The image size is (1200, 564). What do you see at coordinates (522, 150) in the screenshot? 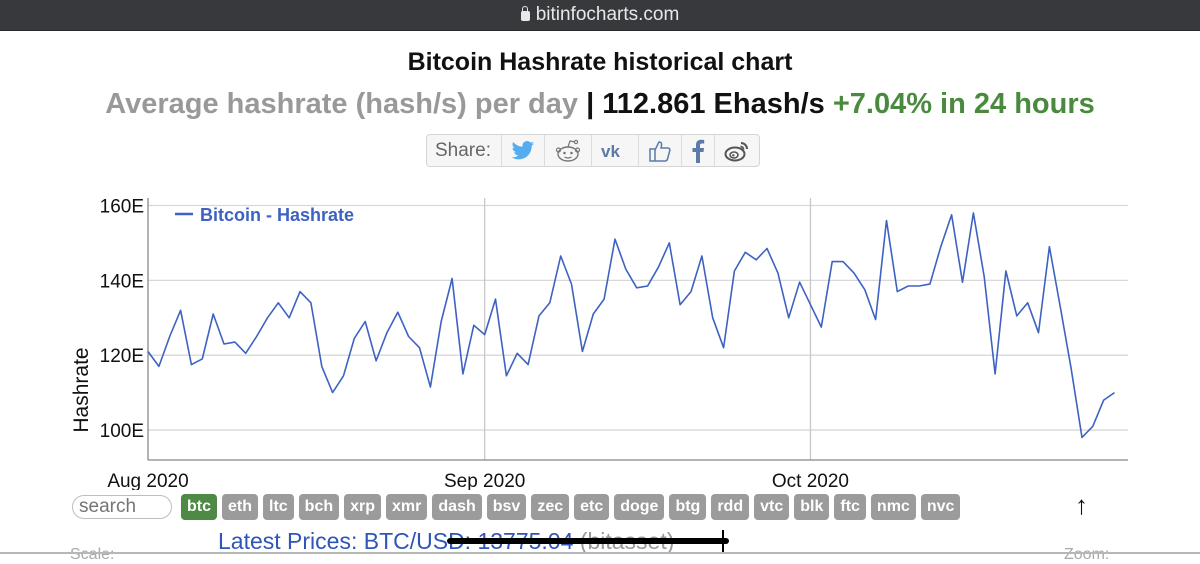
I see `share-twitter-button` at bounding box center [522, 150].